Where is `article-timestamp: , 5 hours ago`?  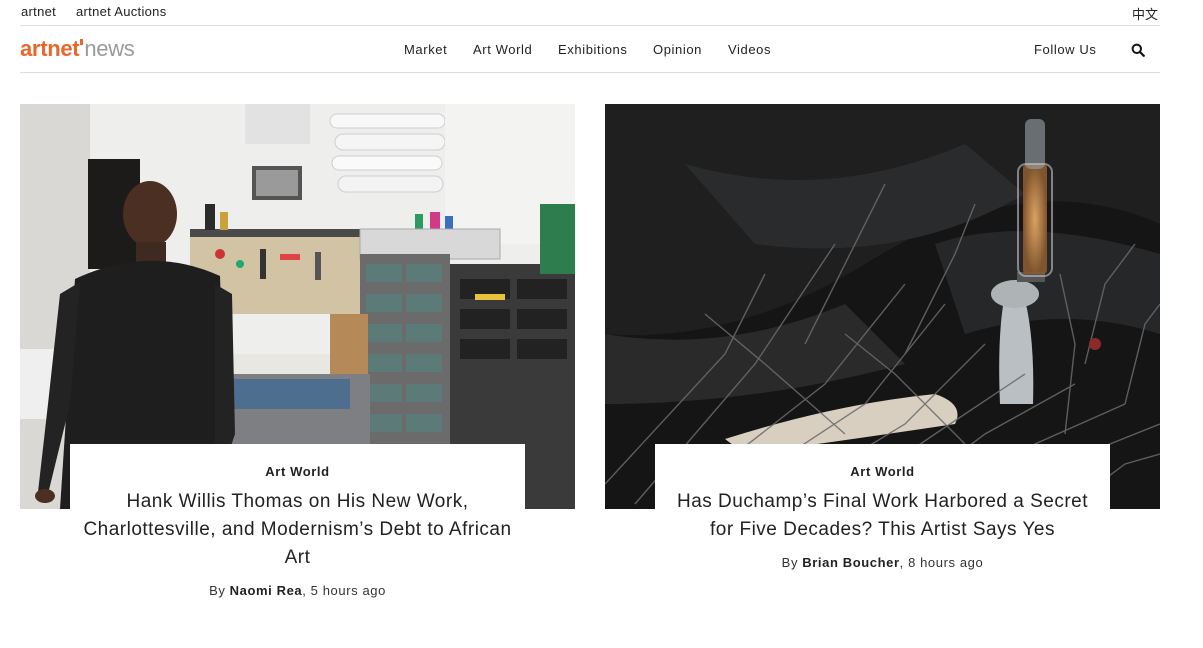 article-timestamp: , 5 hours ago is located at coordinates (344, 590).